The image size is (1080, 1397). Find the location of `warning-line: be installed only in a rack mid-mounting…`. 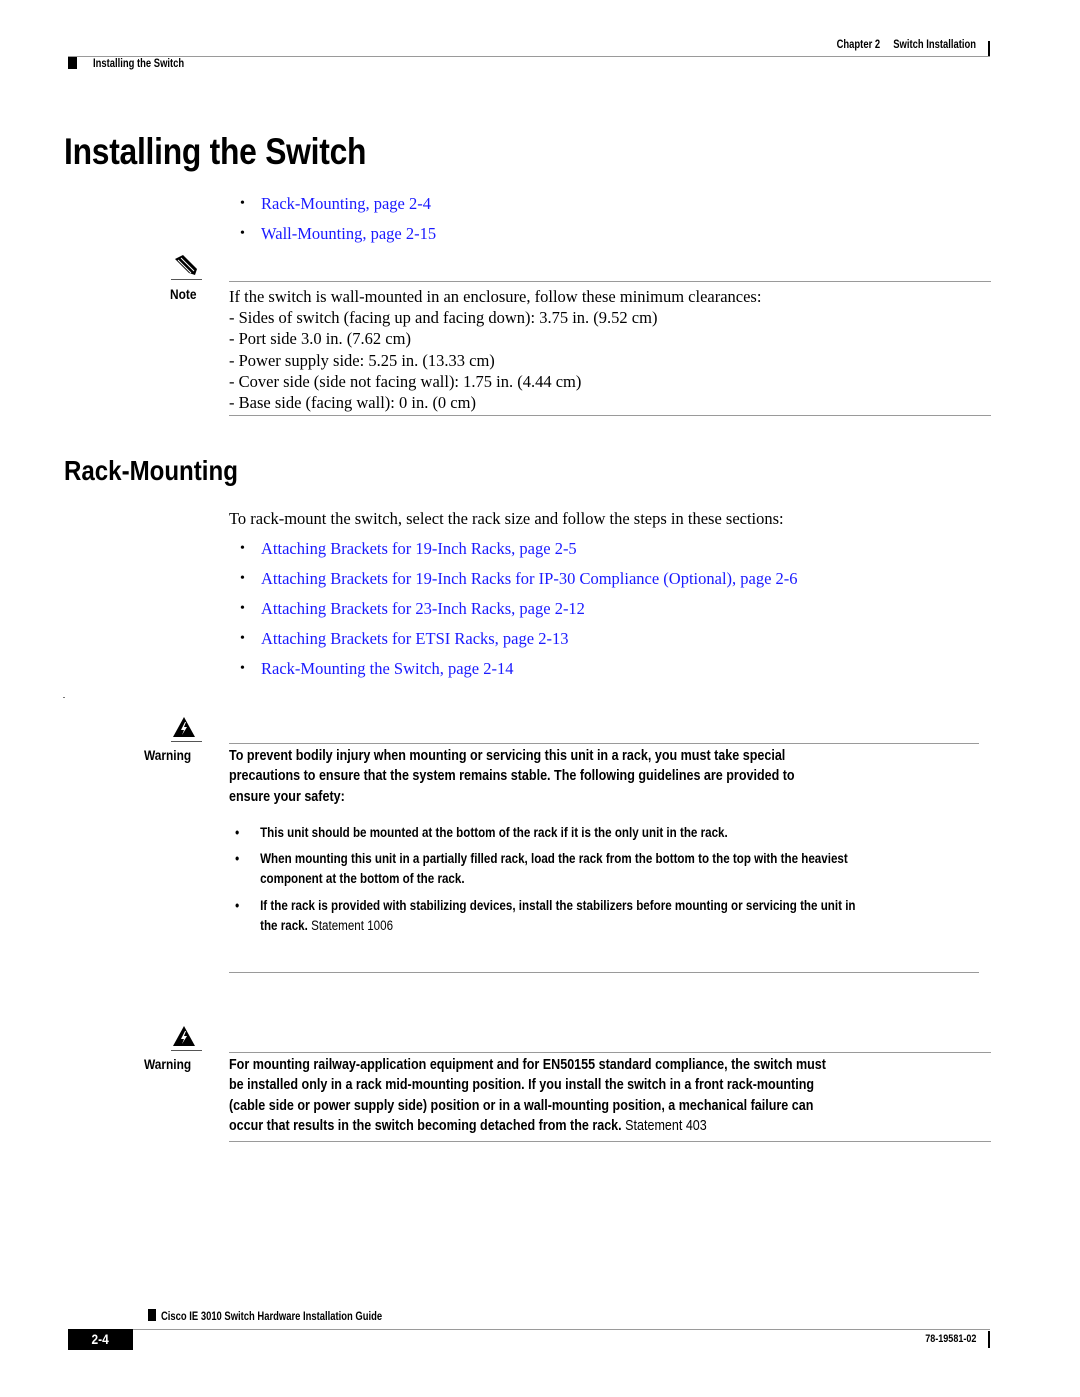

warning-line: be installed only in a rack mid-mounting… is located at coordinates (522, 1085).